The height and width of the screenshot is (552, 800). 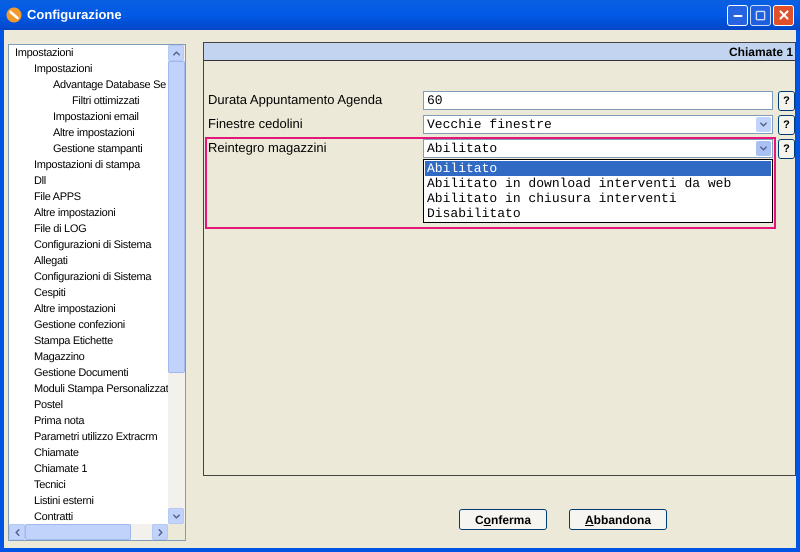 I want to click on tree-item: Chiamate, so click(x=56, y=453).